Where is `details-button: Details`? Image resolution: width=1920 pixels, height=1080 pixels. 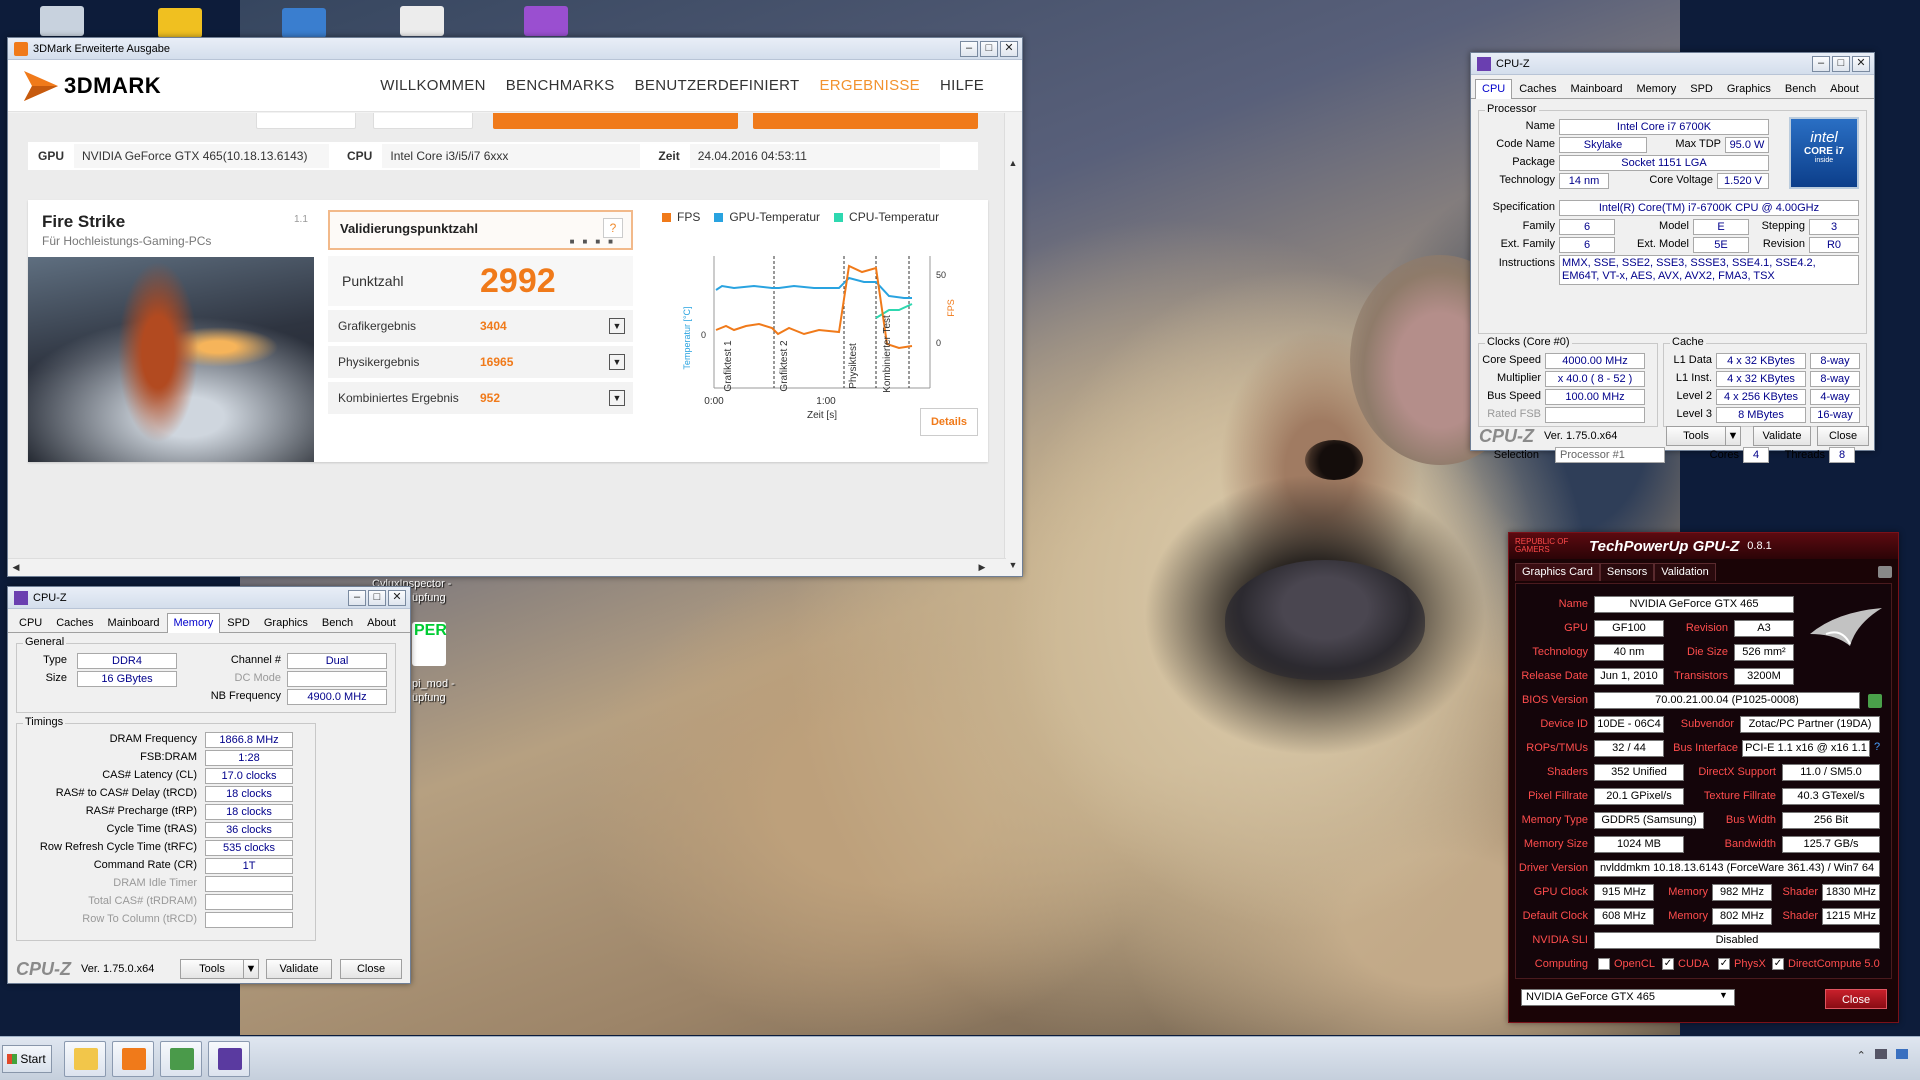
details-button: Details is located at coordinates (949, 422).